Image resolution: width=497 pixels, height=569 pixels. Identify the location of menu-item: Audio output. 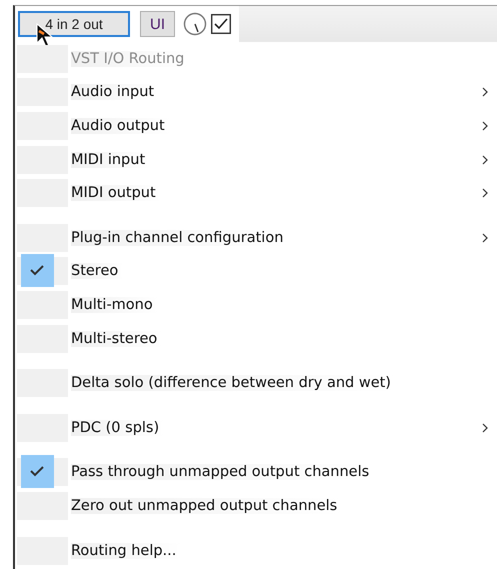
(256, 126).